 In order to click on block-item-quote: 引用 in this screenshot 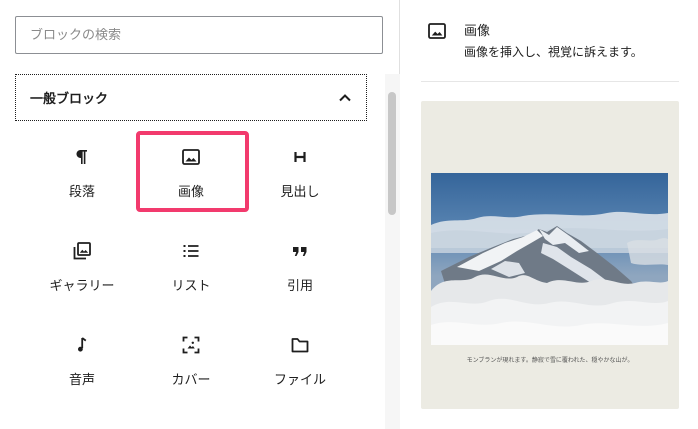, I will do `click(300, 263)`.